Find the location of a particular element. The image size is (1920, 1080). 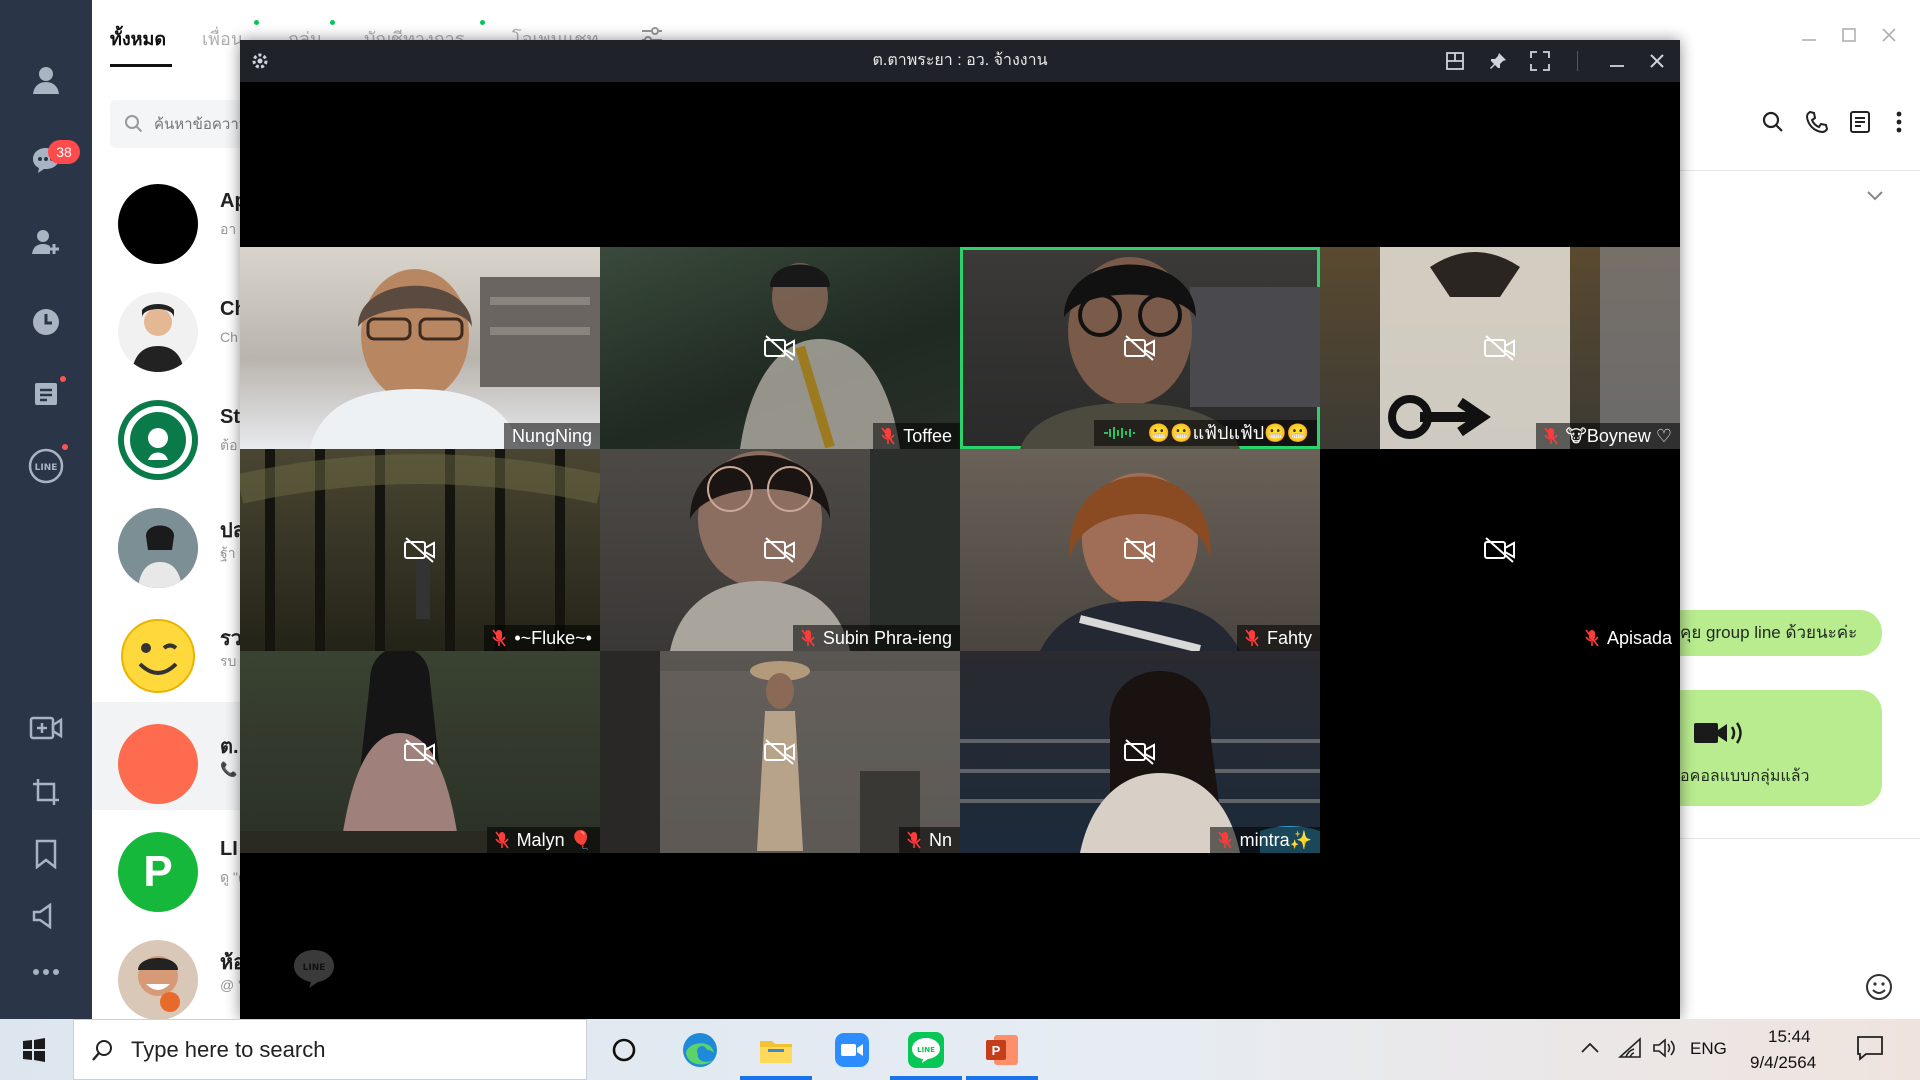

message-bubble: คุย group line ด้วยนะค่ะ is located at coordinates (1771, 633).